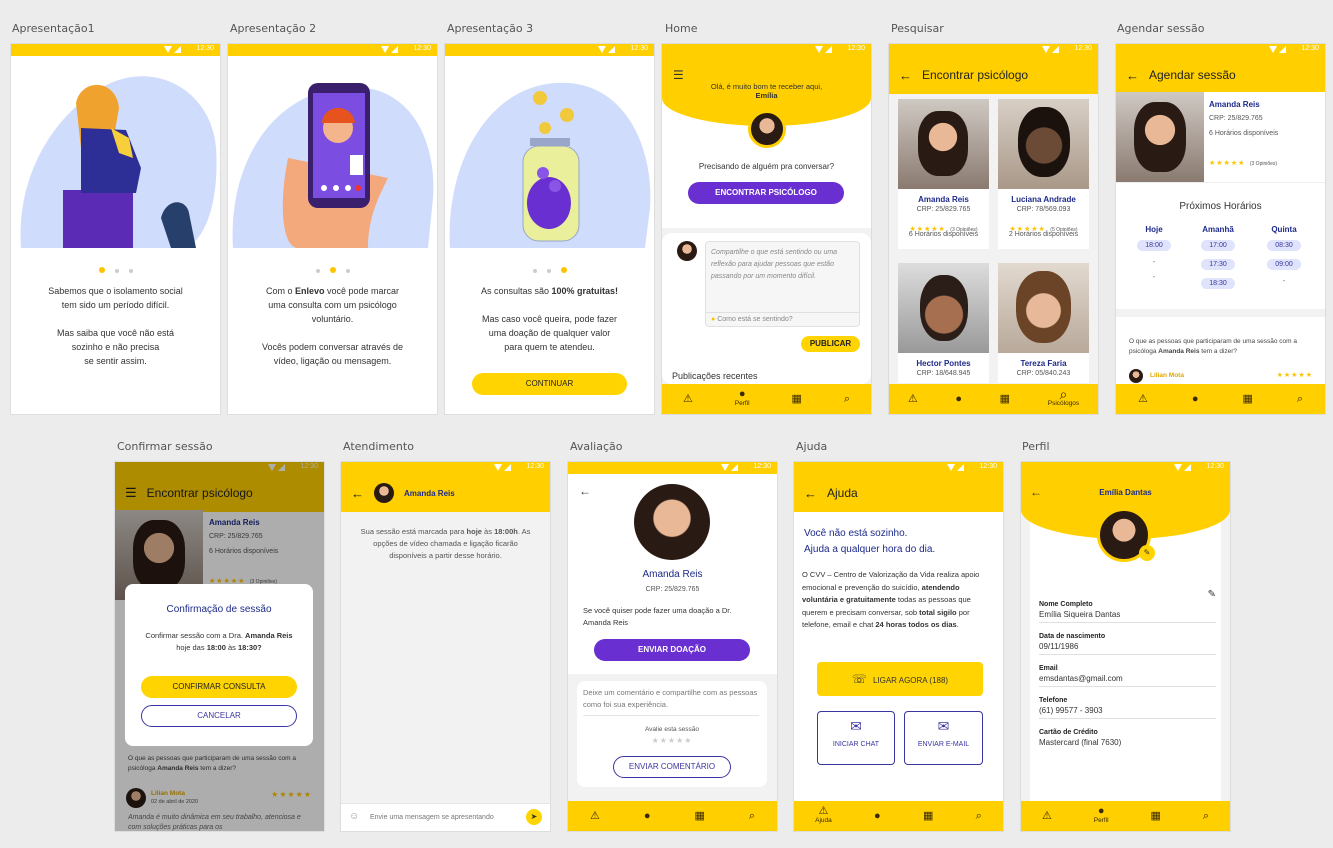  What do you see at coordinates (550, 165) in the screenshot?
I see `jar-illustration` at bounding box center [550, 165].